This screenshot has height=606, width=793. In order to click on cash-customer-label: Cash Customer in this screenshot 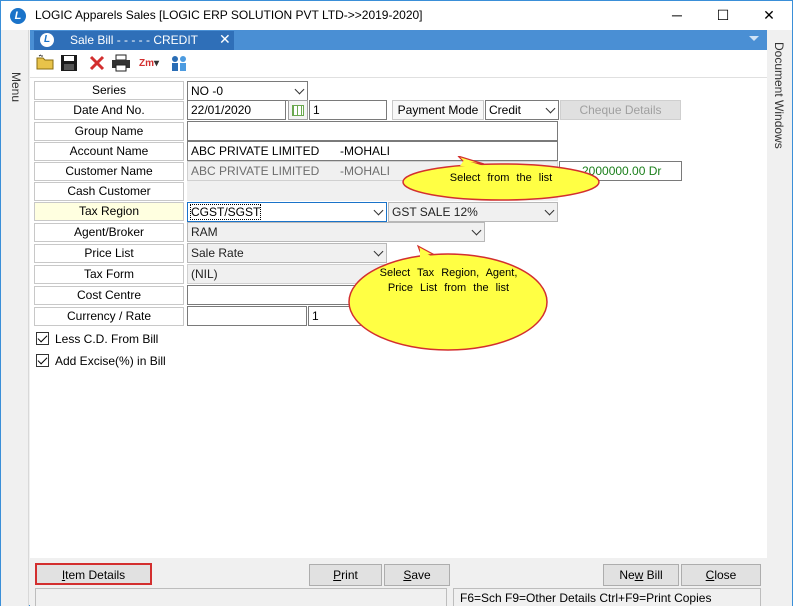, I will do `click(109, 191)`.